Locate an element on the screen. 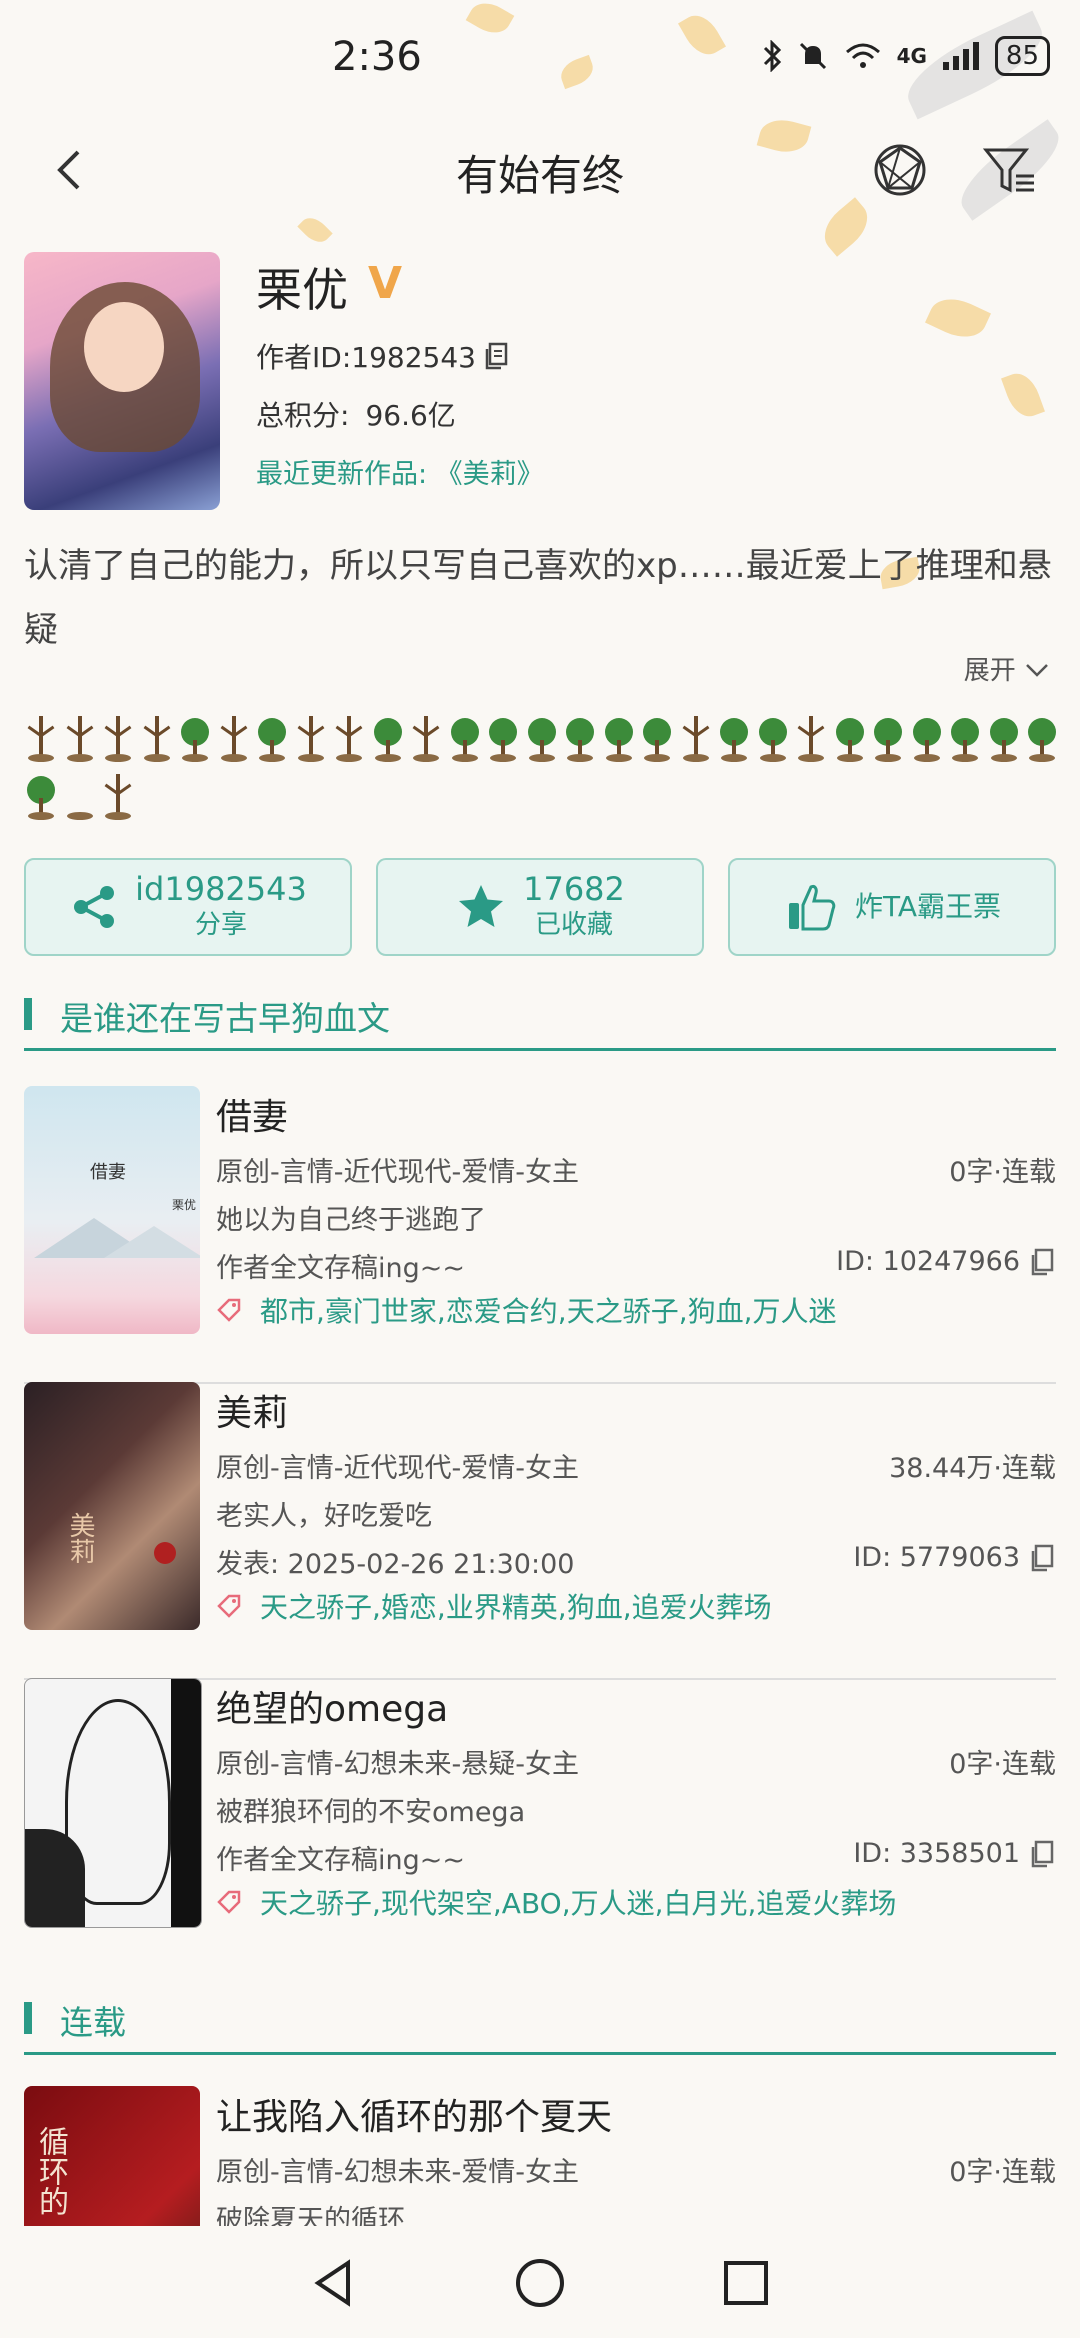 The height and width of the screenshot is (2338, 1080). share-label: 分享 is located at coordinates (220, 925).